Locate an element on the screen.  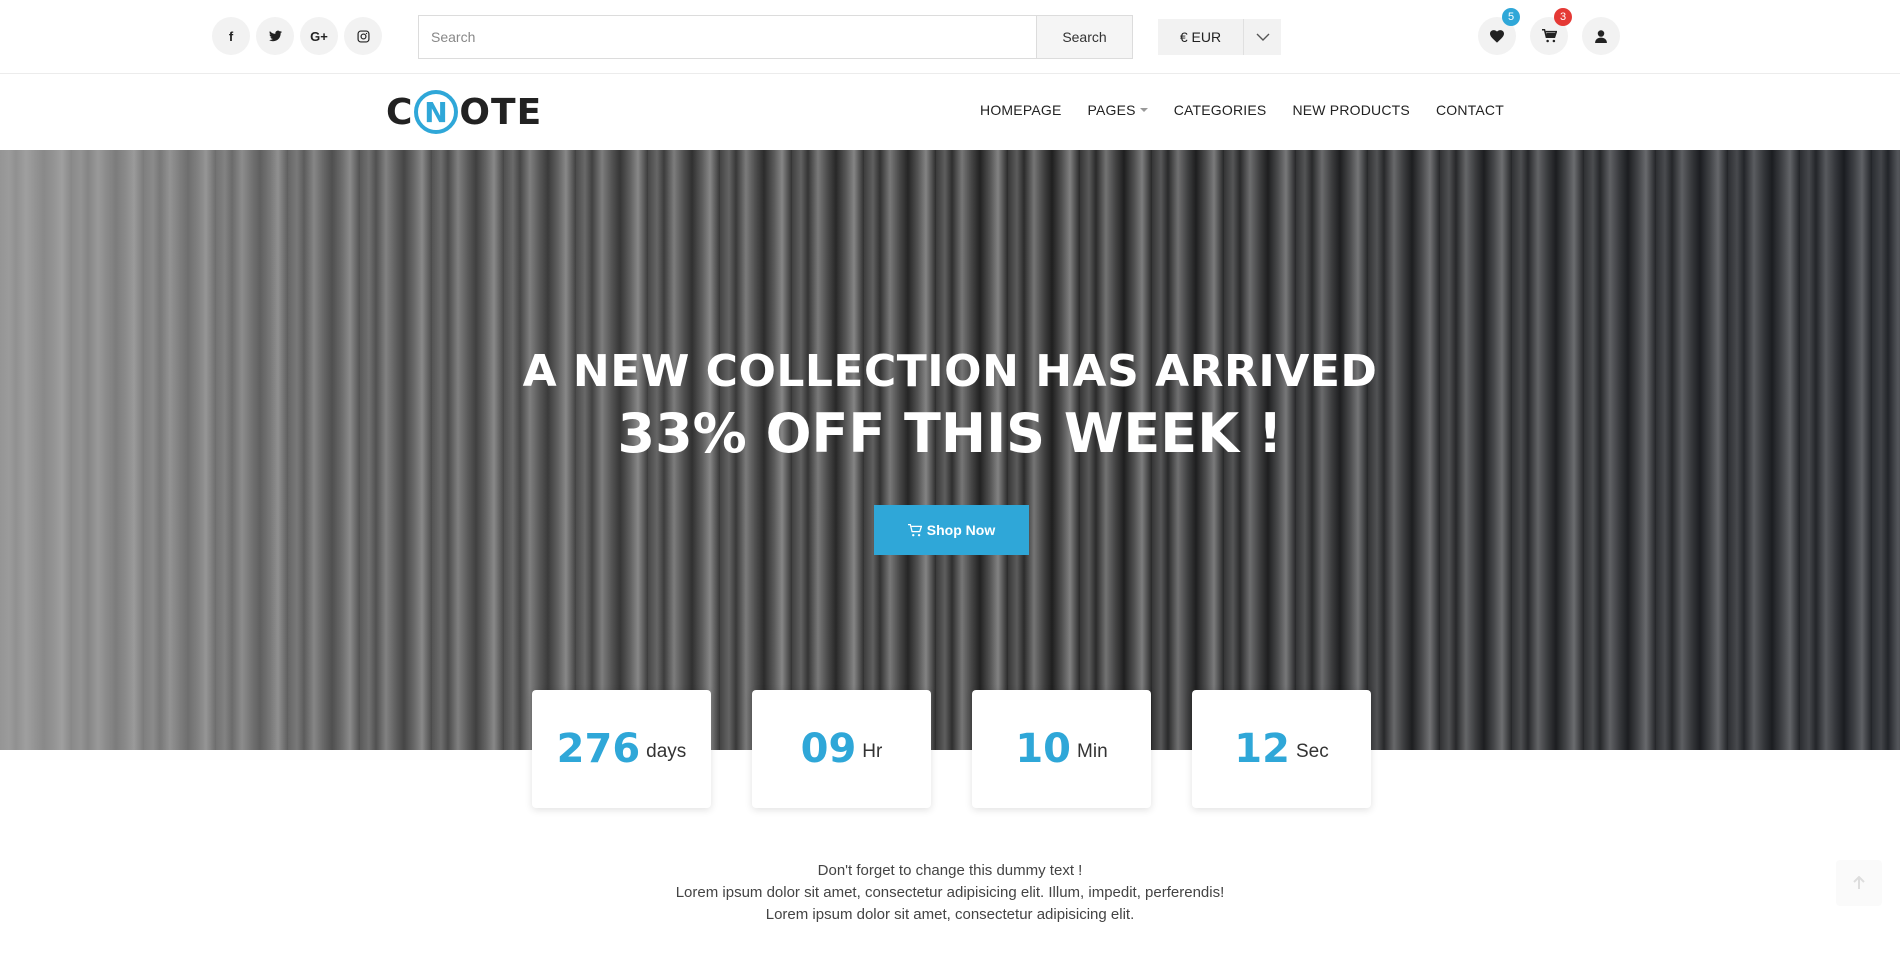
nav-item-pages: PAGES is located at coordinates (1117, 110).